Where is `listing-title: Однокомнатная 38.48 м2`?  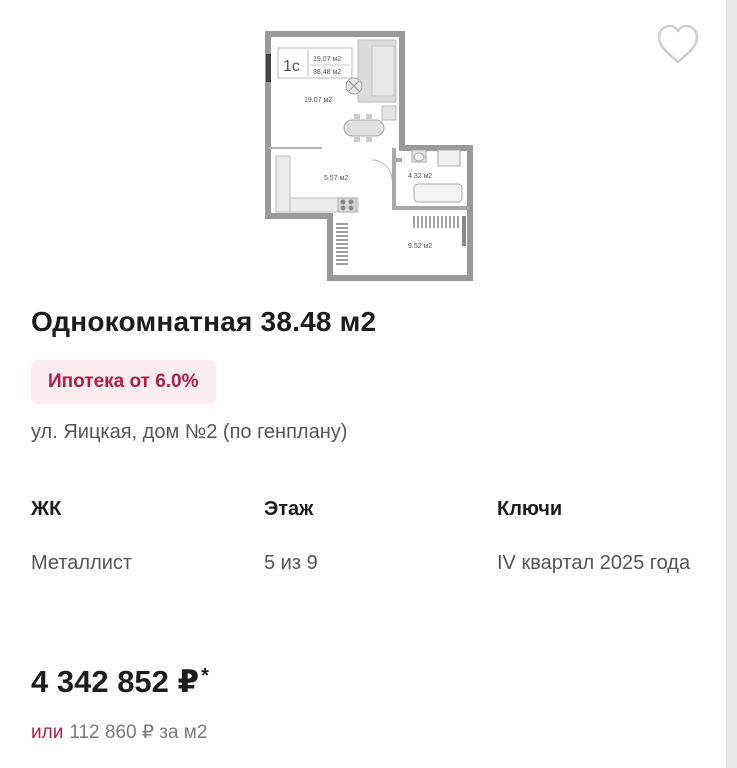
listing-title: Однокомнатная 38.48 м2 is located at coordinates (203, 322).